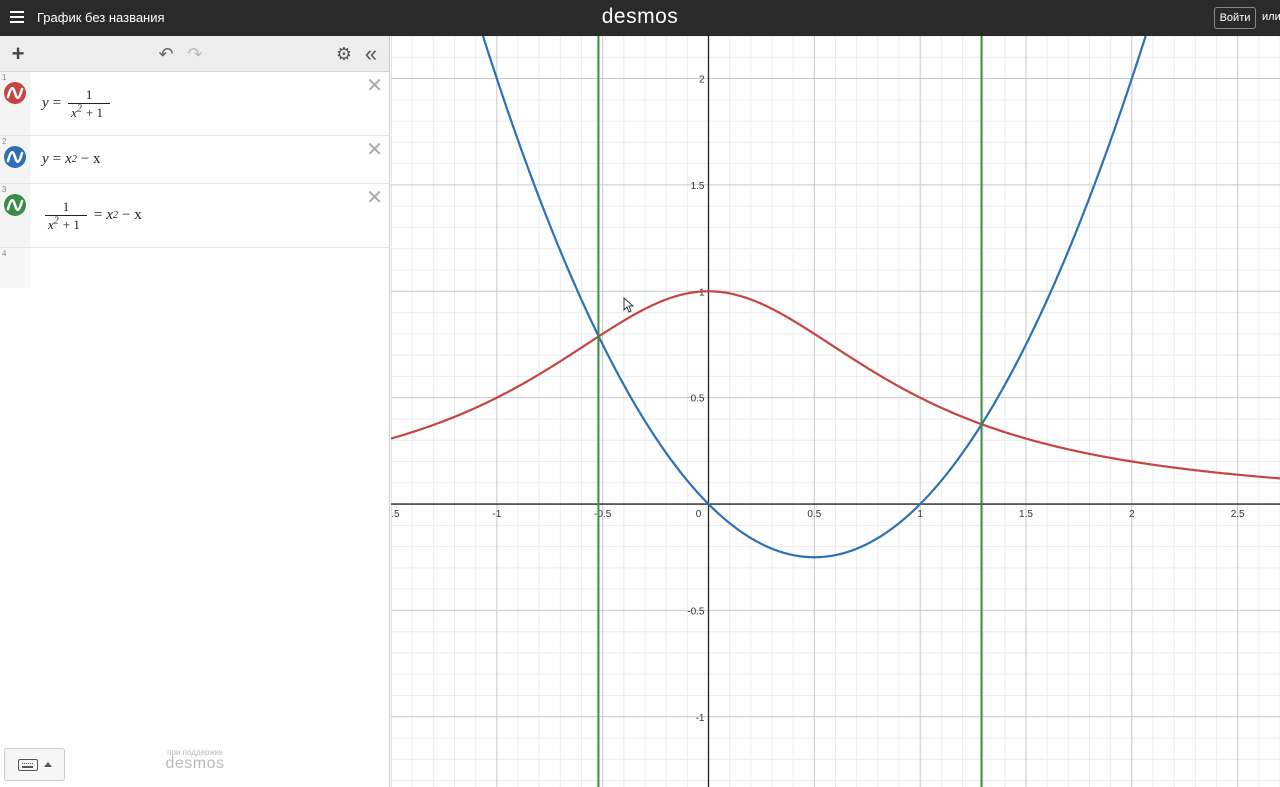 The image size is (1280, 787). I want to click on top-bar: График без названия desmos Войти или, so click(640, 18).